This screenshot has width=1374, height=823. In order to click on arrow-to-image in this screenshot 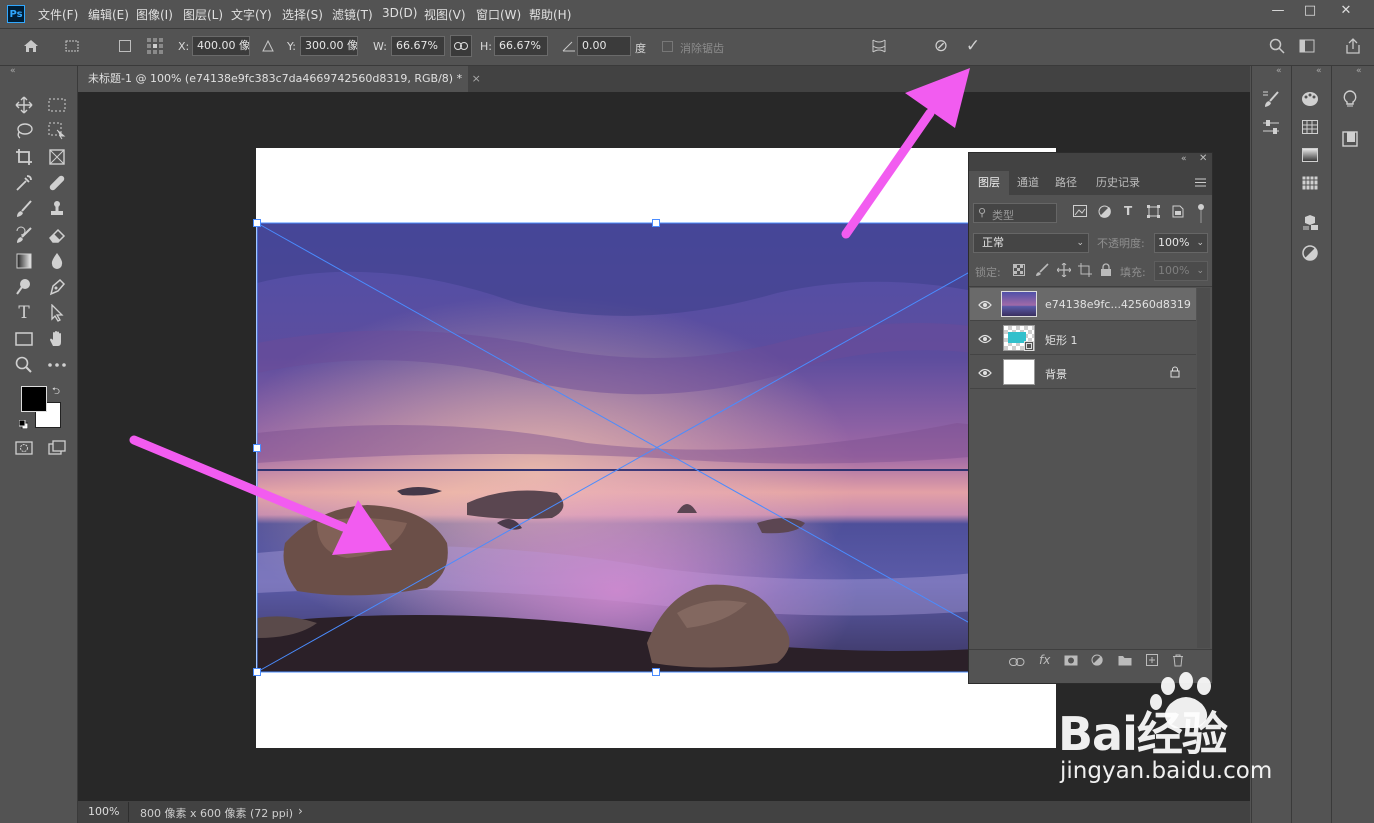, I will do `click(260, 495)`.